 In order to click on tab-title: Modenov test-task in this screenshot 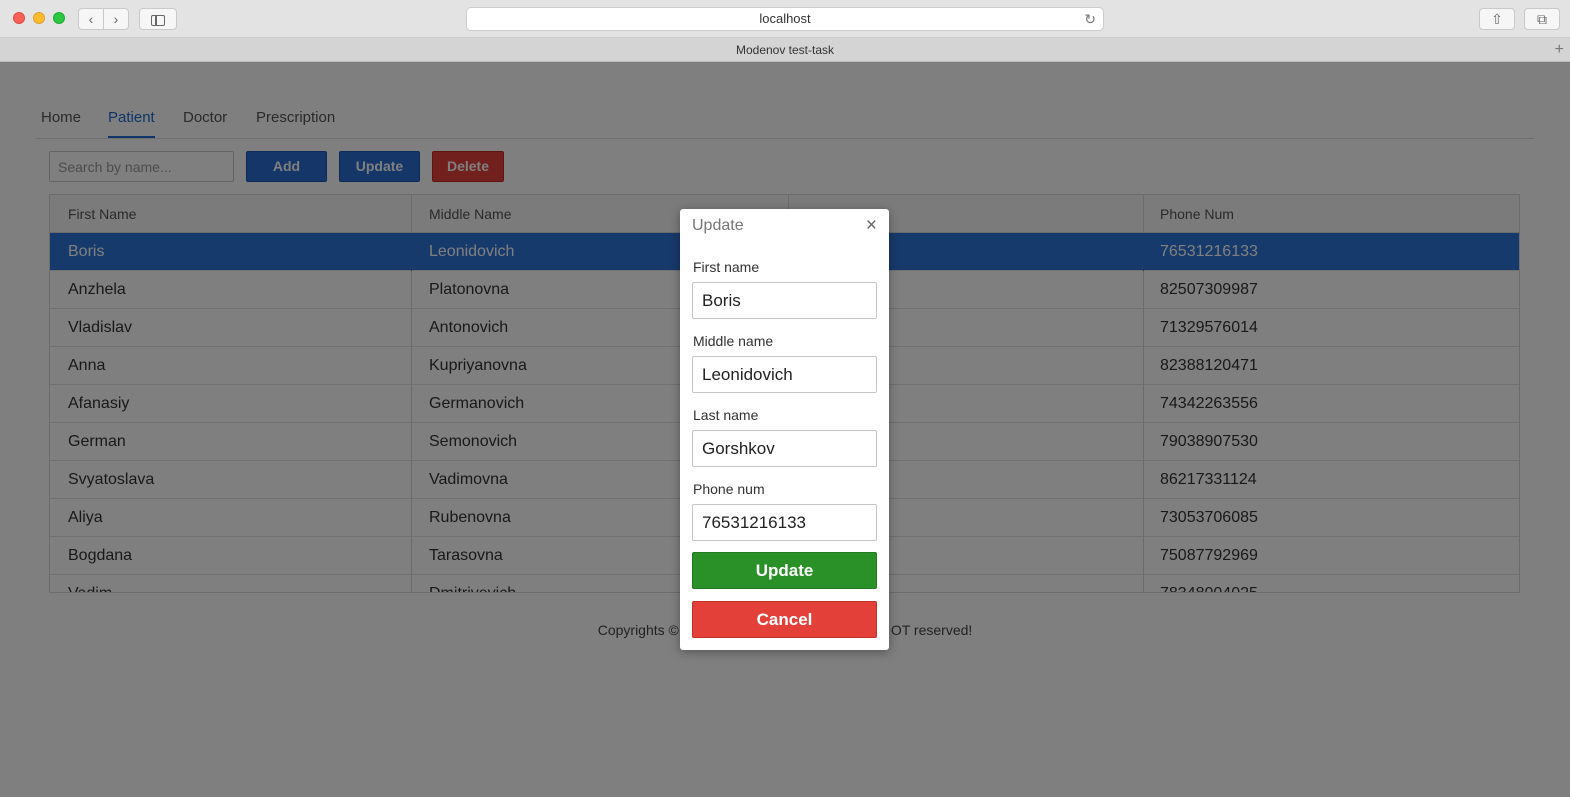, I will do `click(785, 50)`.